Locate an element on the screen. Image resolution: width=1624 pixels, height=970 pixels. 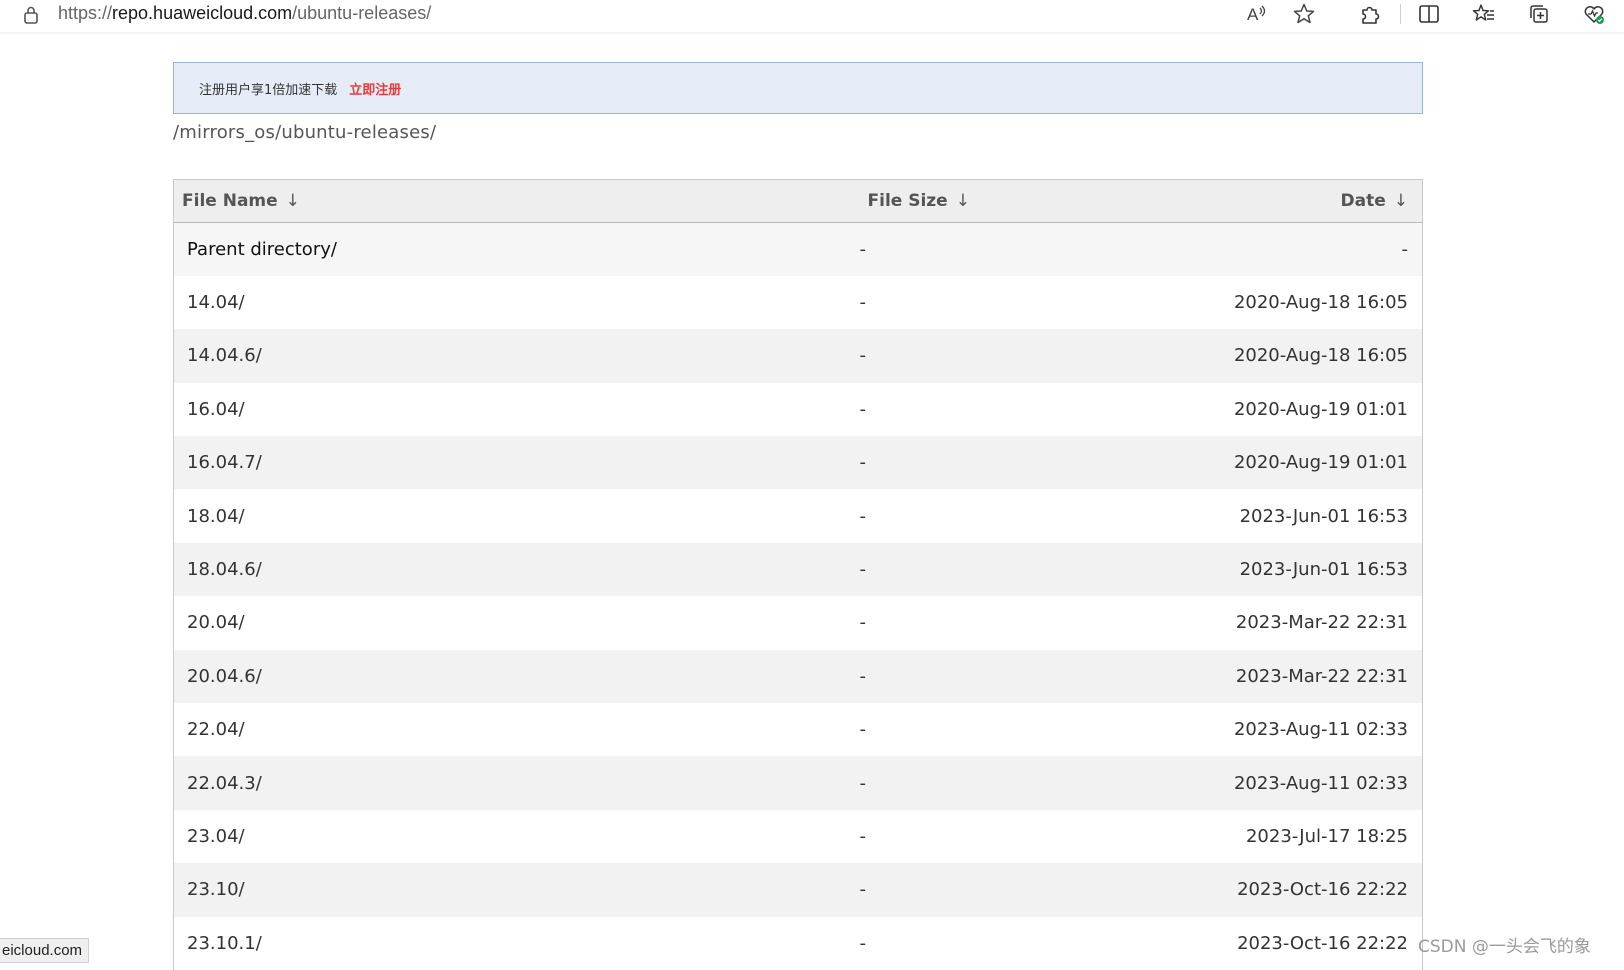
file-link: 22.04.3/ is located at coordinates (224, 783).